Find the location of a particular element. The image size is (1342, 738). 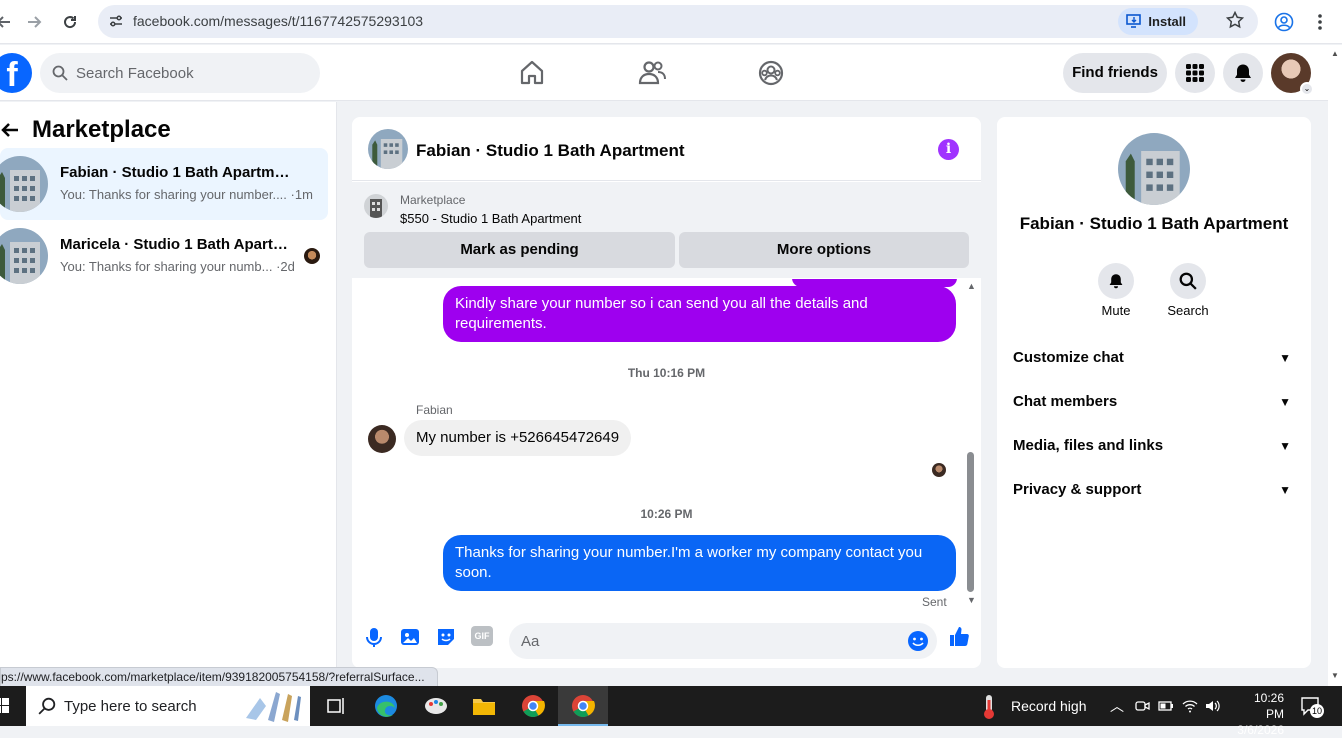

facebook-search is located at coordinates (180, 73).